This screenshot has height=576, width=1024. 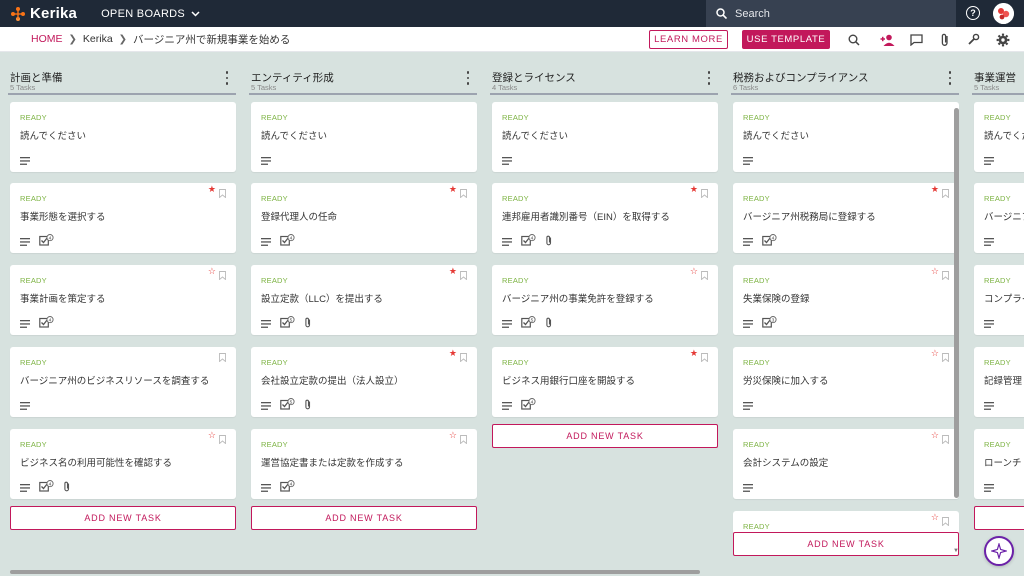 I want to click on checklist-icon: 4, so click(x=46, y=242).